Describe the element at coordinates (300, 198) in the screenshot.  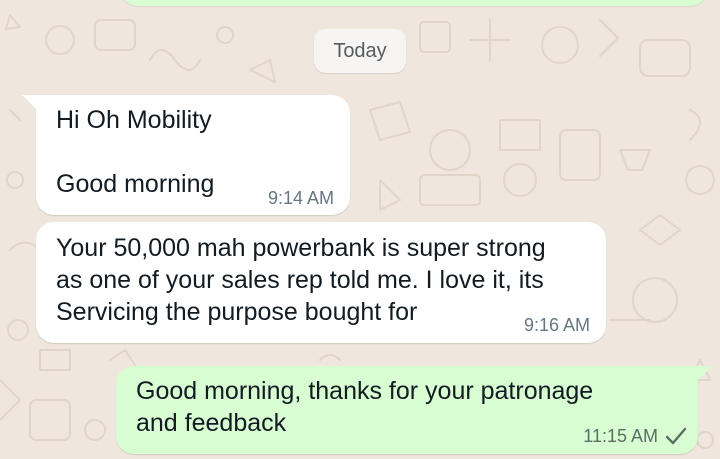
I see `message-timestamp: 9:14 AM` at that location.